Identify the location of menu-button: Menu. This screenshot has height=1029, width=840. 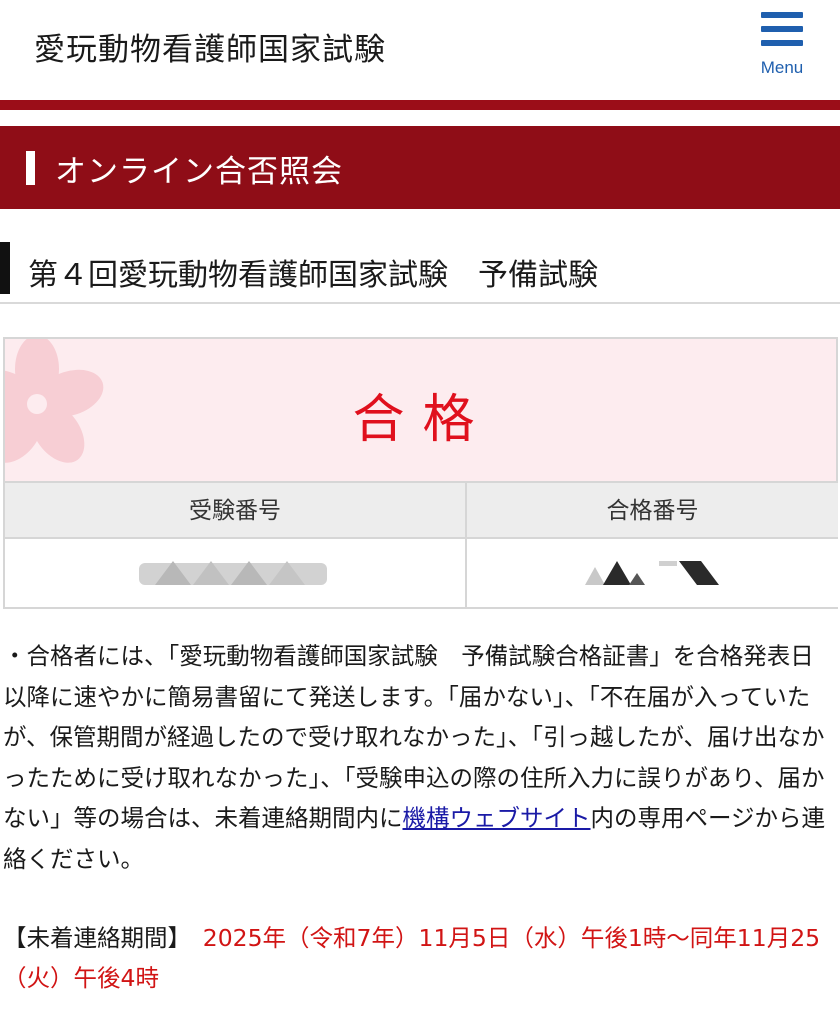
(782, 47).